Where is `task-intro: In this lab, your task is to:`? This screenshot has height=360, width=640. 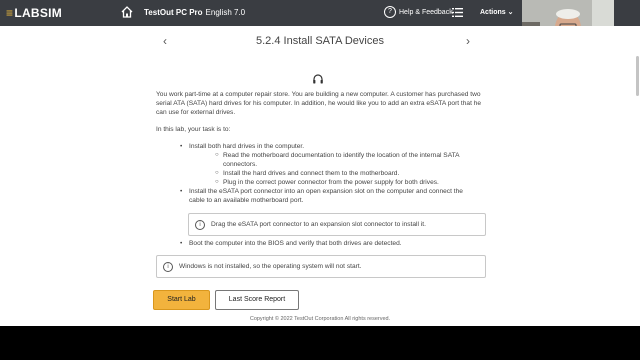 task-intro: In this lab, your task is to: is located at coordinates (193, 129).